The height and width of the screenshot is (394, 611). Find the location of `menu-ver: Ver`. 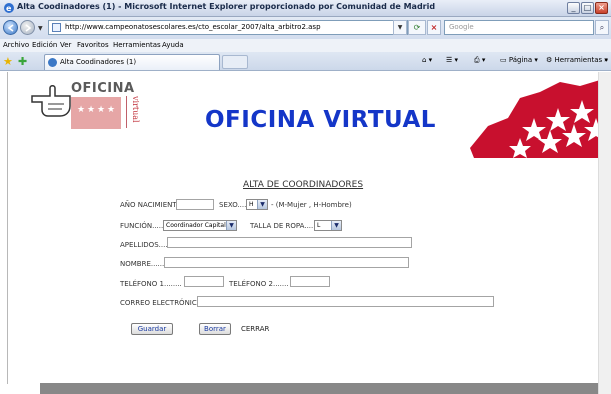

menu-ver: Ver is located at coordinates (65, 45).